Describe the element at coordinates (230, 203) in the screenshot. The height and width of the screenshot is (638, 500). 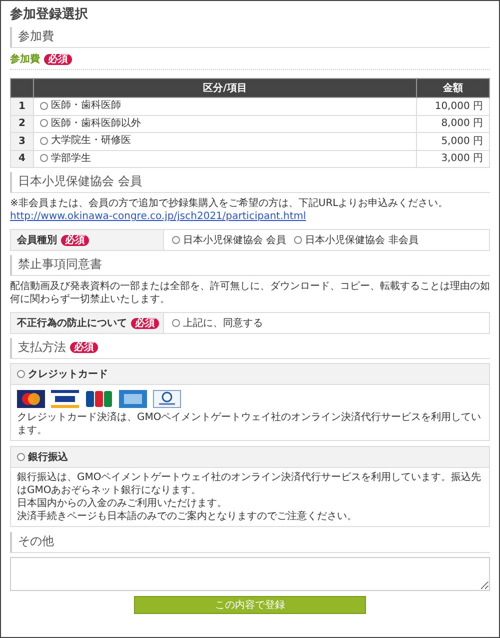
I see `note-text: ※非会員または、会員の方で追加で抄録集購入をご希望の方は、下記URLよりお申込みください。` at that location.